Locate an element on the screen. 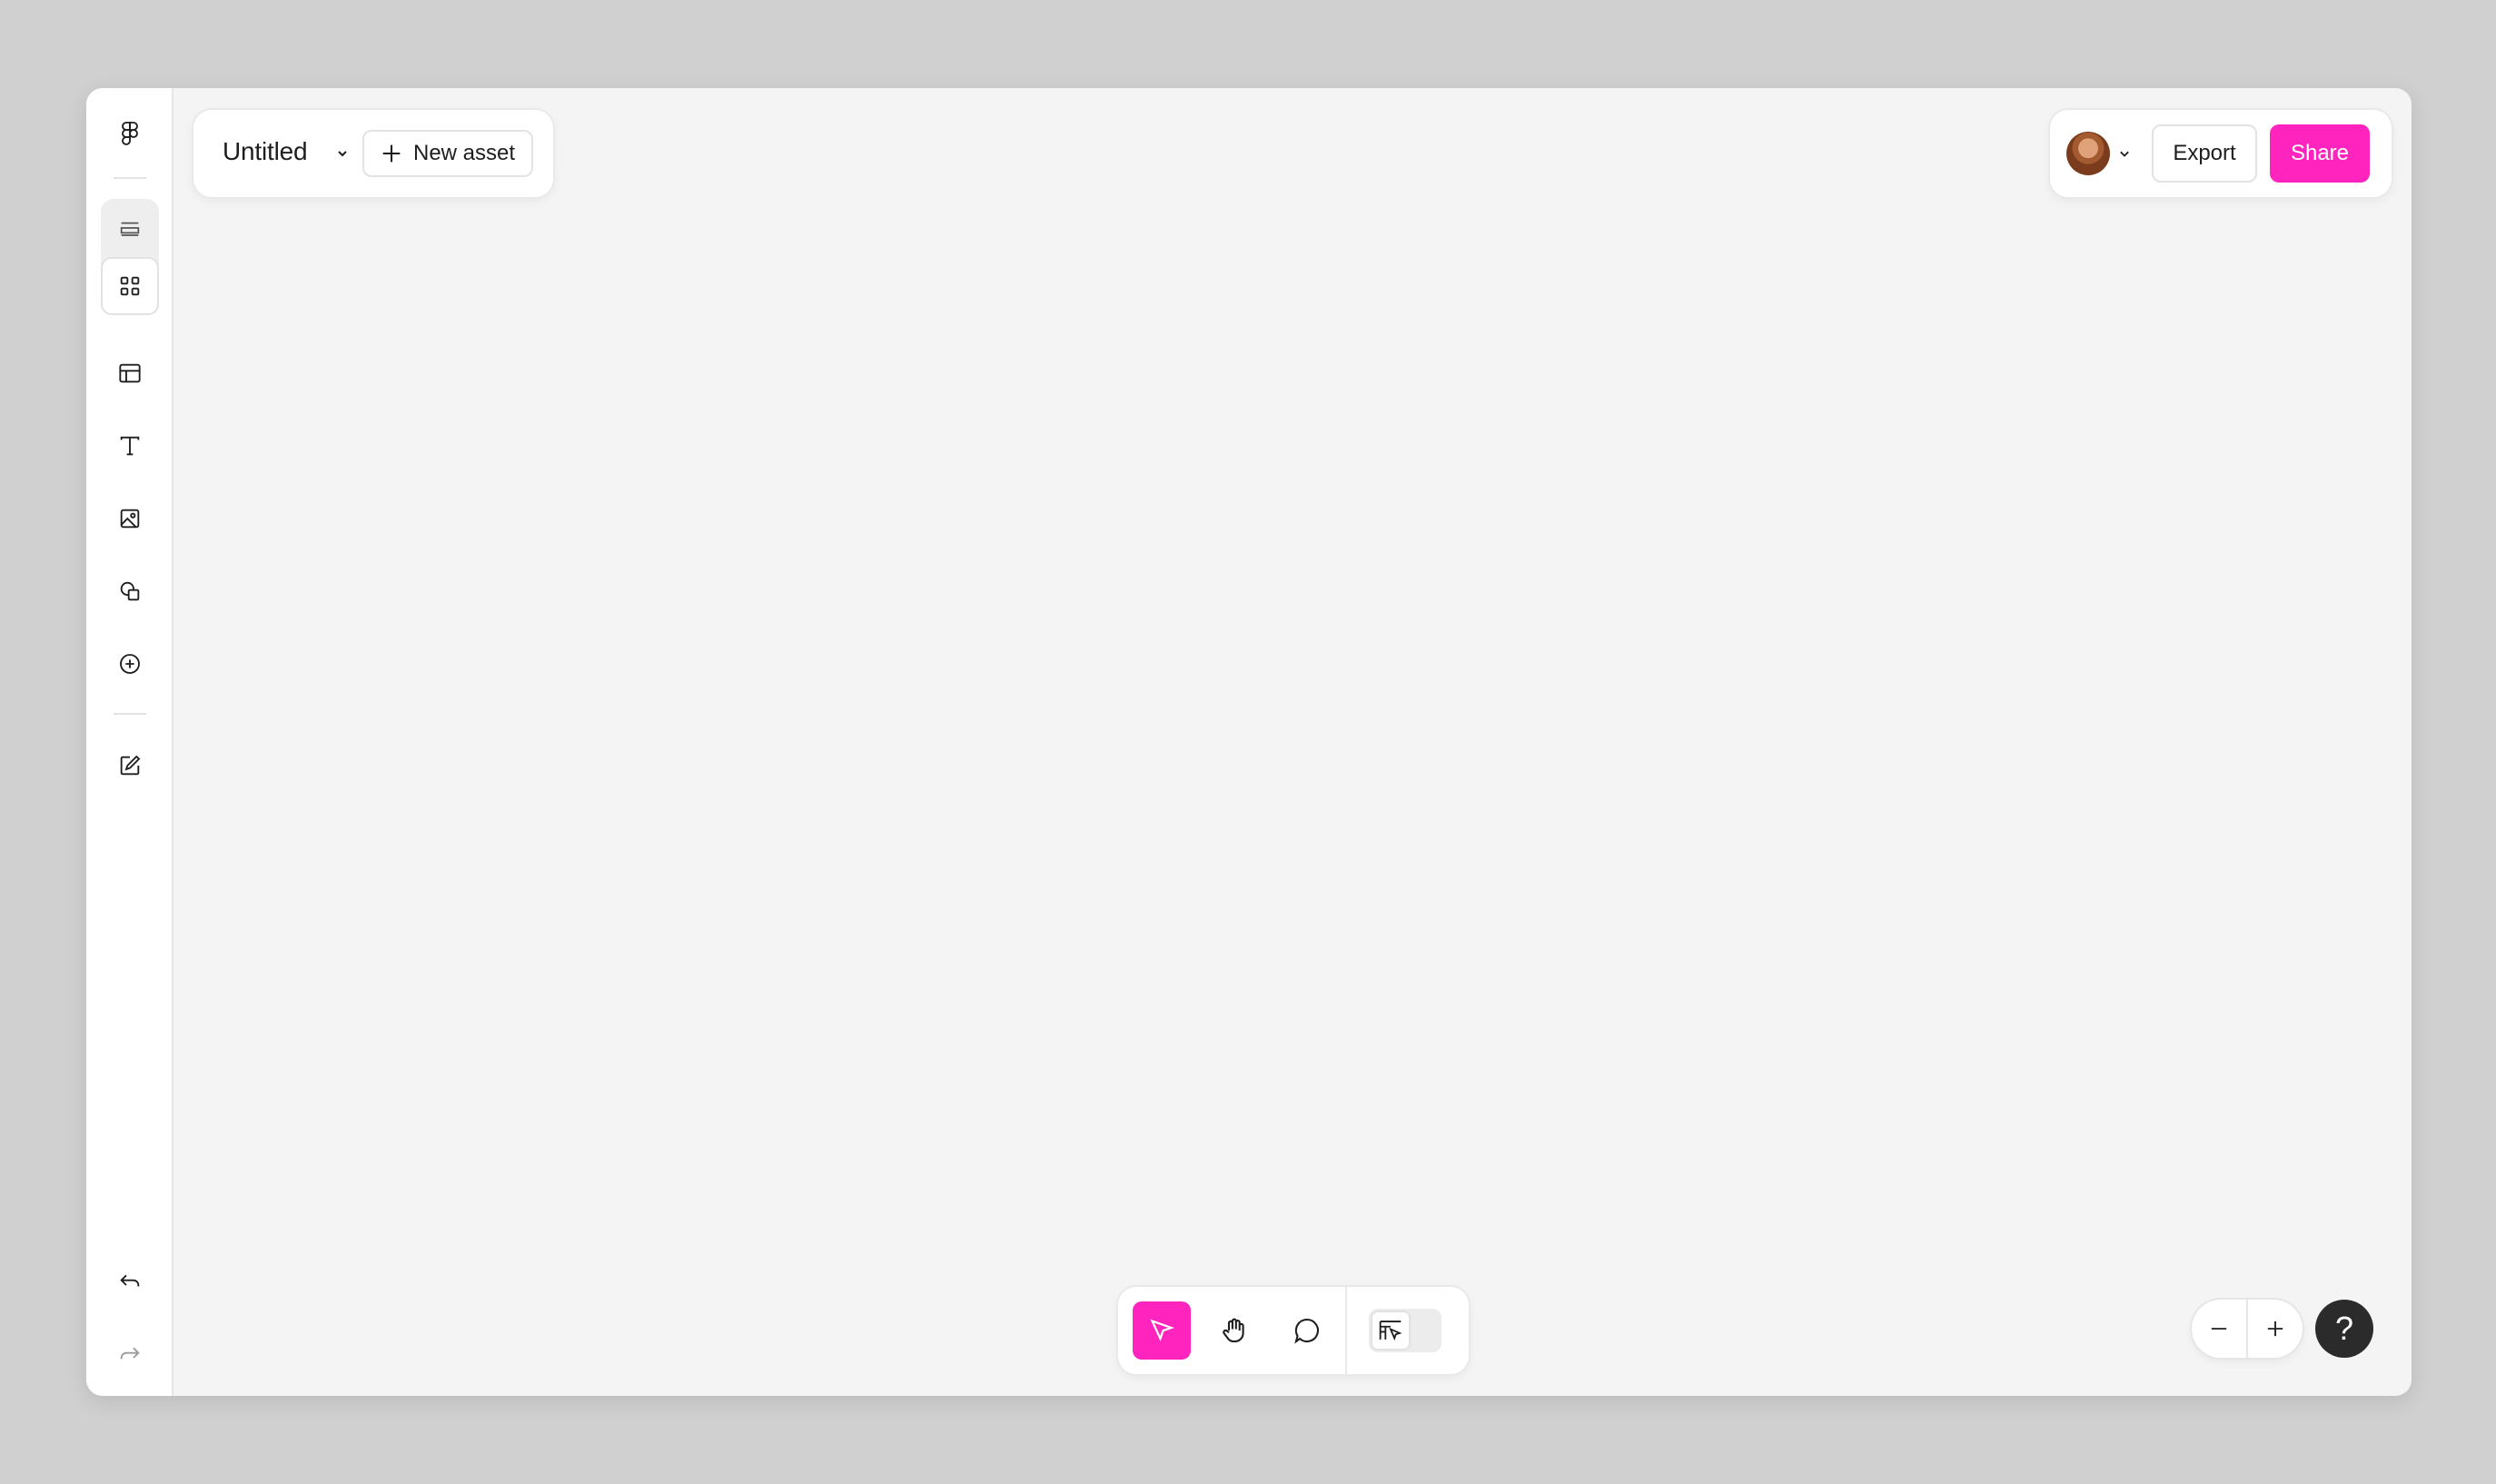 Image resolution: width=2496 pixels, height=1484 pixels. undo-icon is located at coordinates (130, 1281).